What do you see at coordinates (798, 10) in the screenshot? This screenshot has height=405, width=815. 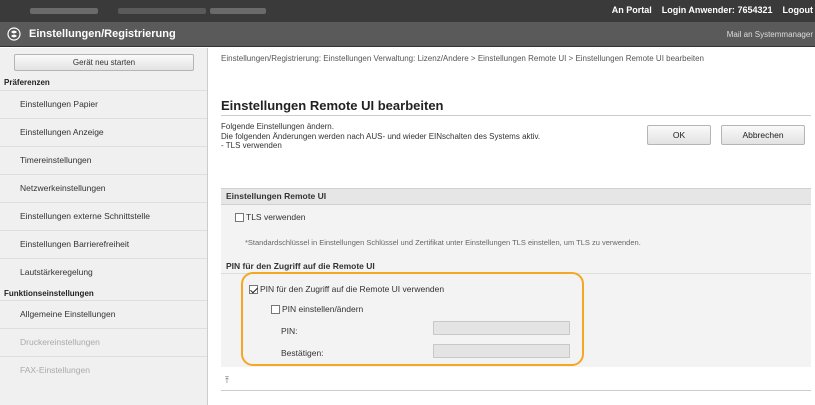 I see `logout-link: Logout` at bounding box center [798, 10].